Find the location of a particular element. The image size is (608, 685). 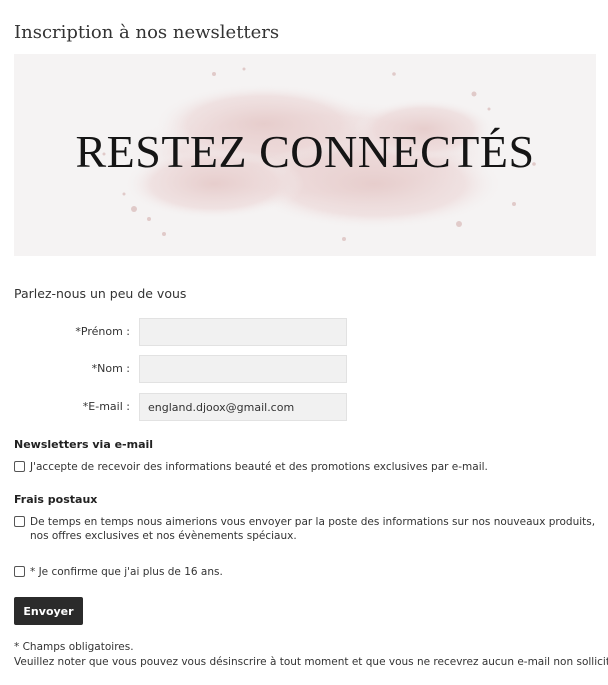

email-row: *E-mail : is located at coordinates (180, 407).